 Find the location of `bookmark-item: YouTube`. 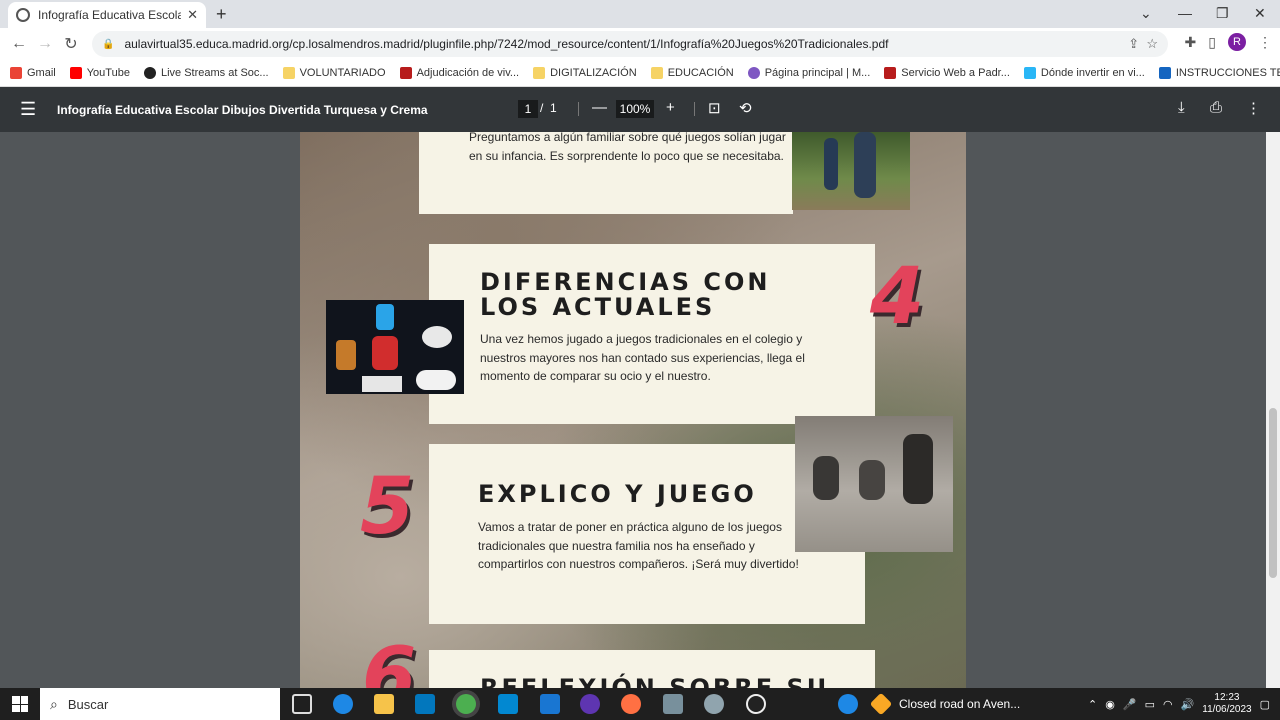

bookmark-item: YouTube is located at coordinates (99, 73).